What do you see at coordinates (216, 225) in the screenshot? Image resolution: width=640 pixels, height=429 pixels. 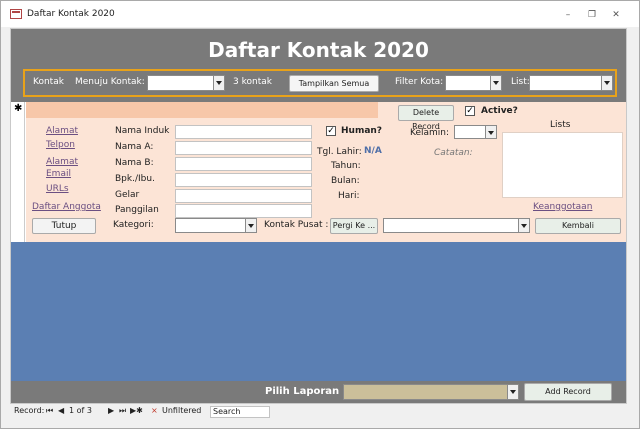 I see `kategori-combo` at bounding box center [216, 225].